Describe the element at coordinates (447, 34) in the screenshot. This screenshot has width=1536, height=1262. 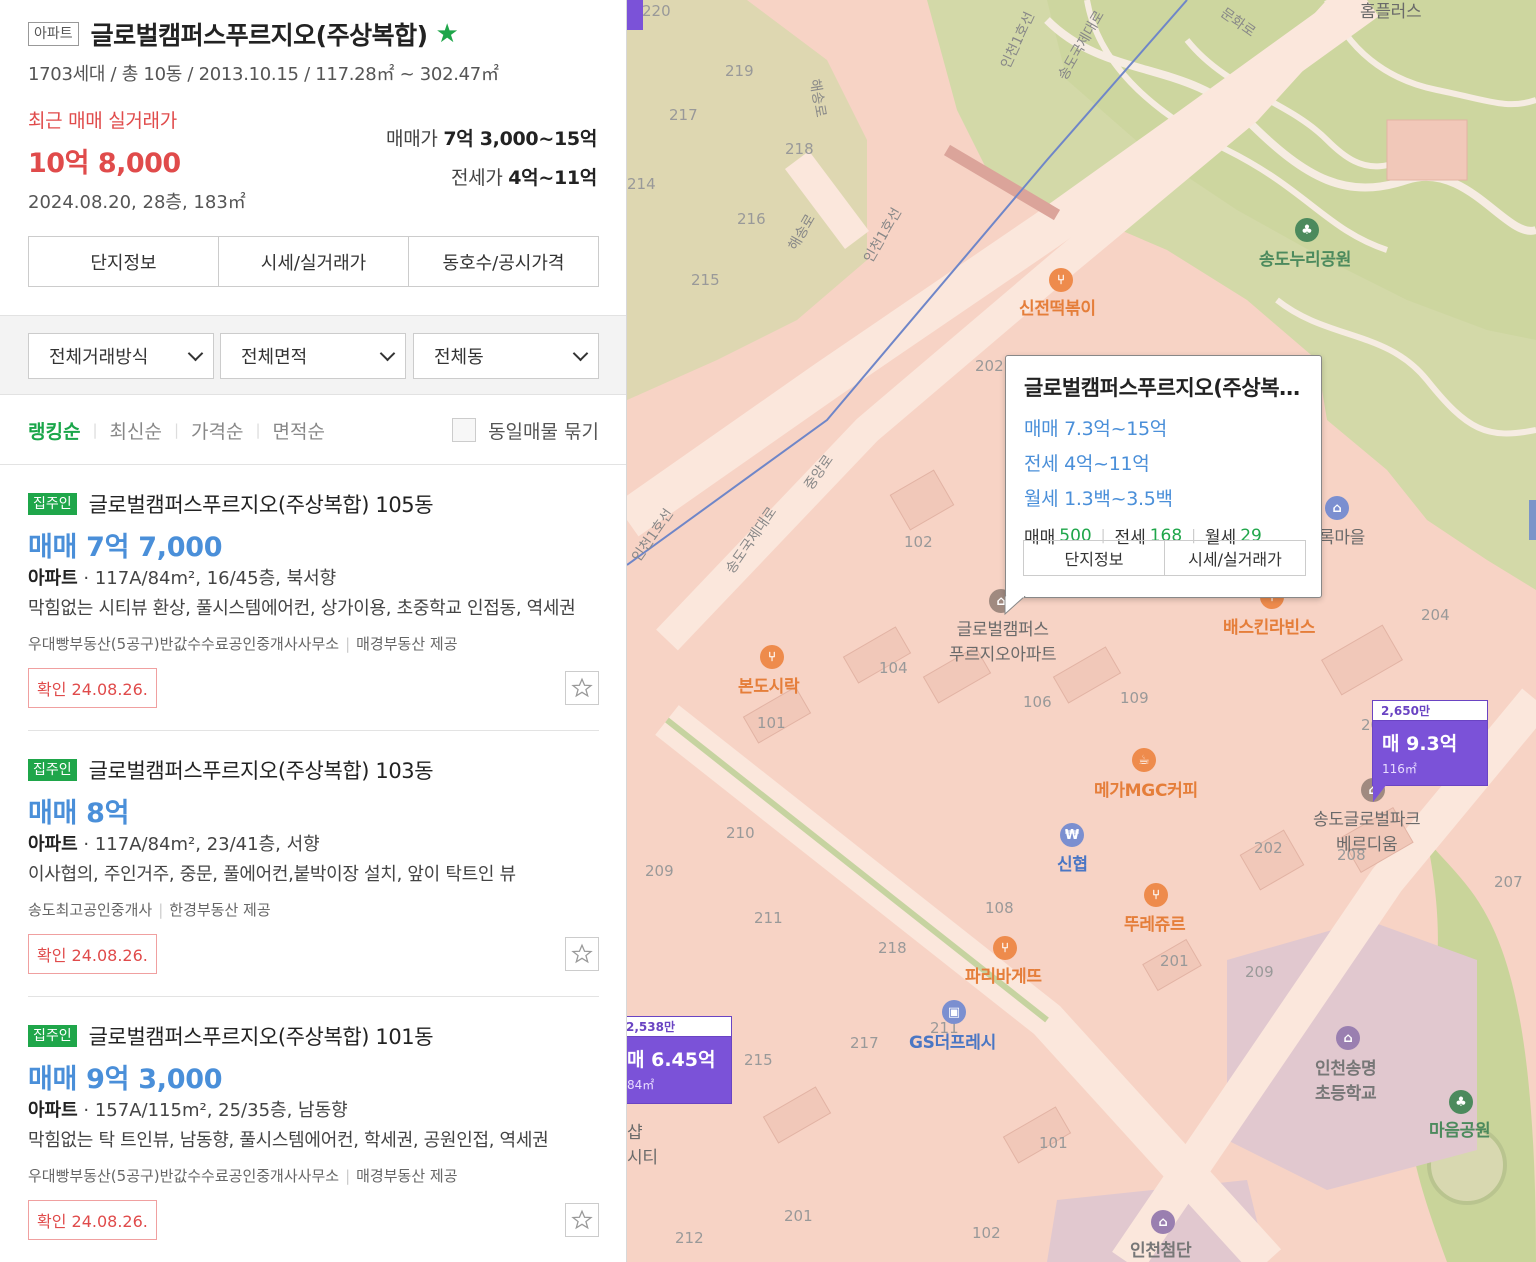
I see `favorite-star-icon: ★` at that location.